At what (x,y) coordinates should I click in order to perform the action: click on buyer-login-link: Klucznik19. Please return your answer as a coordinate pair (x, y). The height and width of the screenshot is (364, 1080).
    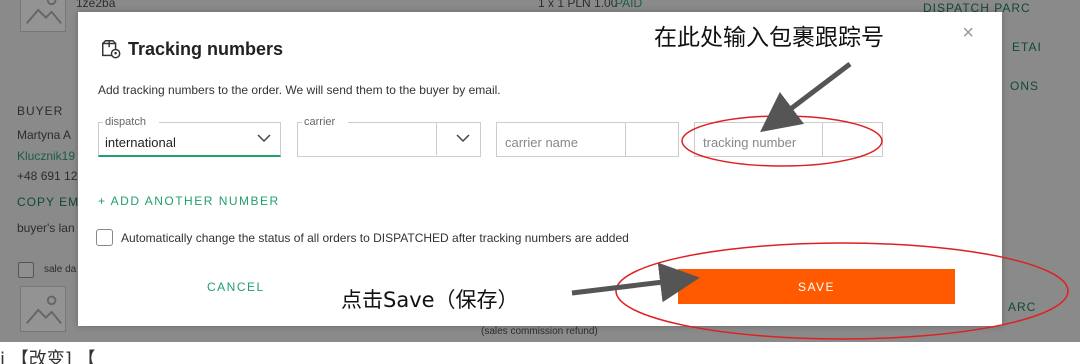
    Looking at the image, I should click on (46, 156).